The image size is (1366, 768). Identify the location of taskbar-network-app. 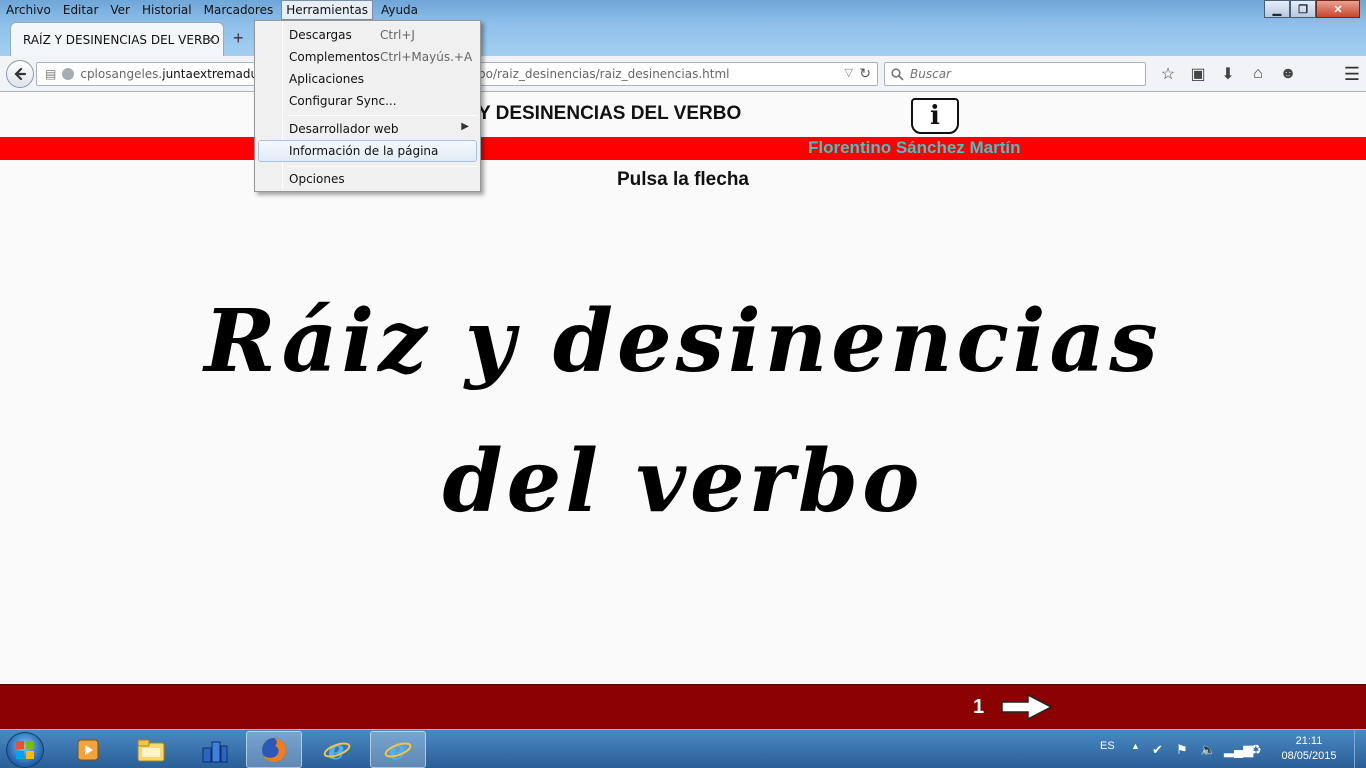
(214, 749).